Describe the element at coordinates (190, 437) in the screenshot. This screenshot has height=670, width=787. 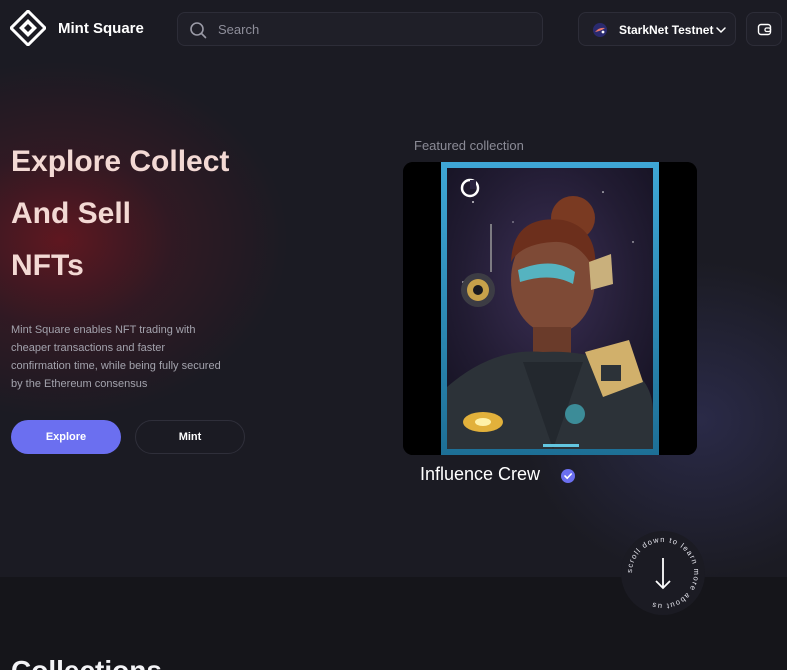
I see `mint-button: Mint` at that location.